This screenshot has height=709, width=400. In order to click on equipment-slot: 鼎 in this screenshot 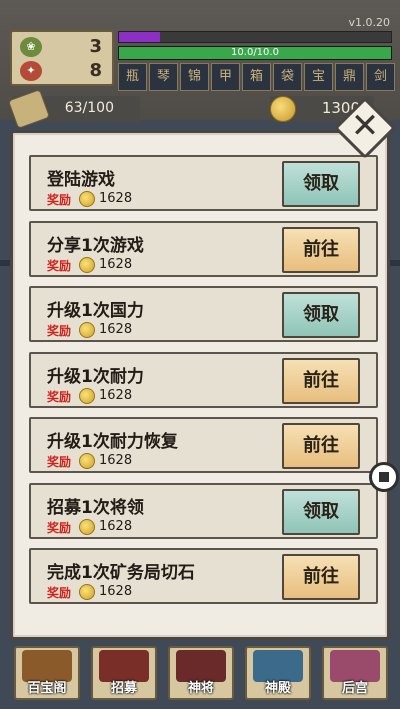, I will do `click(349, 77)`.